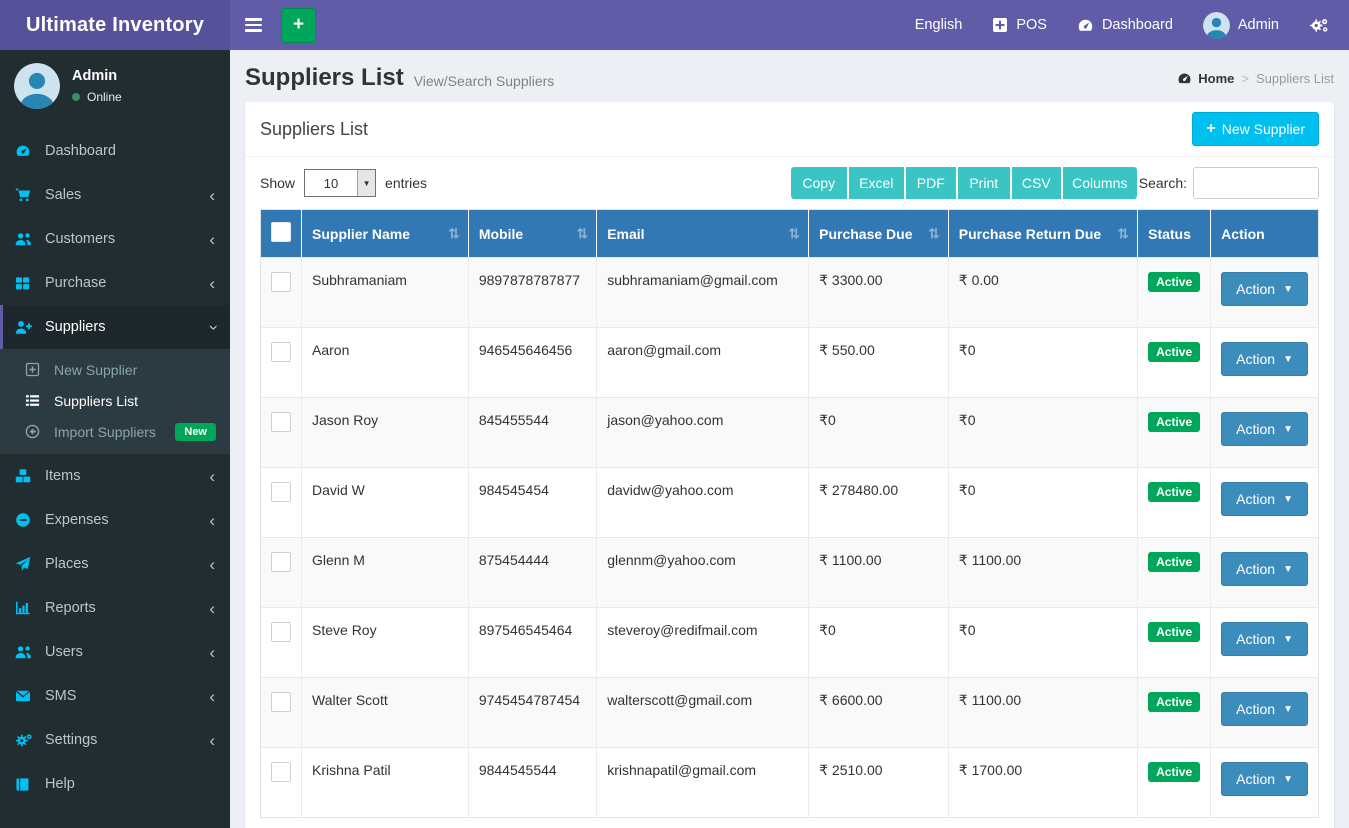 This screenshot has width=1349, height=828. Describe the element at coordinates (789, 25) in the screenshot. I see `top-navbar: + English POS Dashboard Admin` at that location.